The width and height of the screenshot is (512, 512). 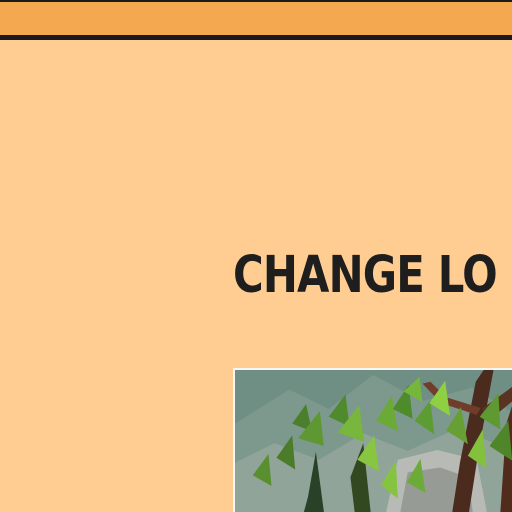 I want to click on top-navigation-bar, so click(x=256, y=20).